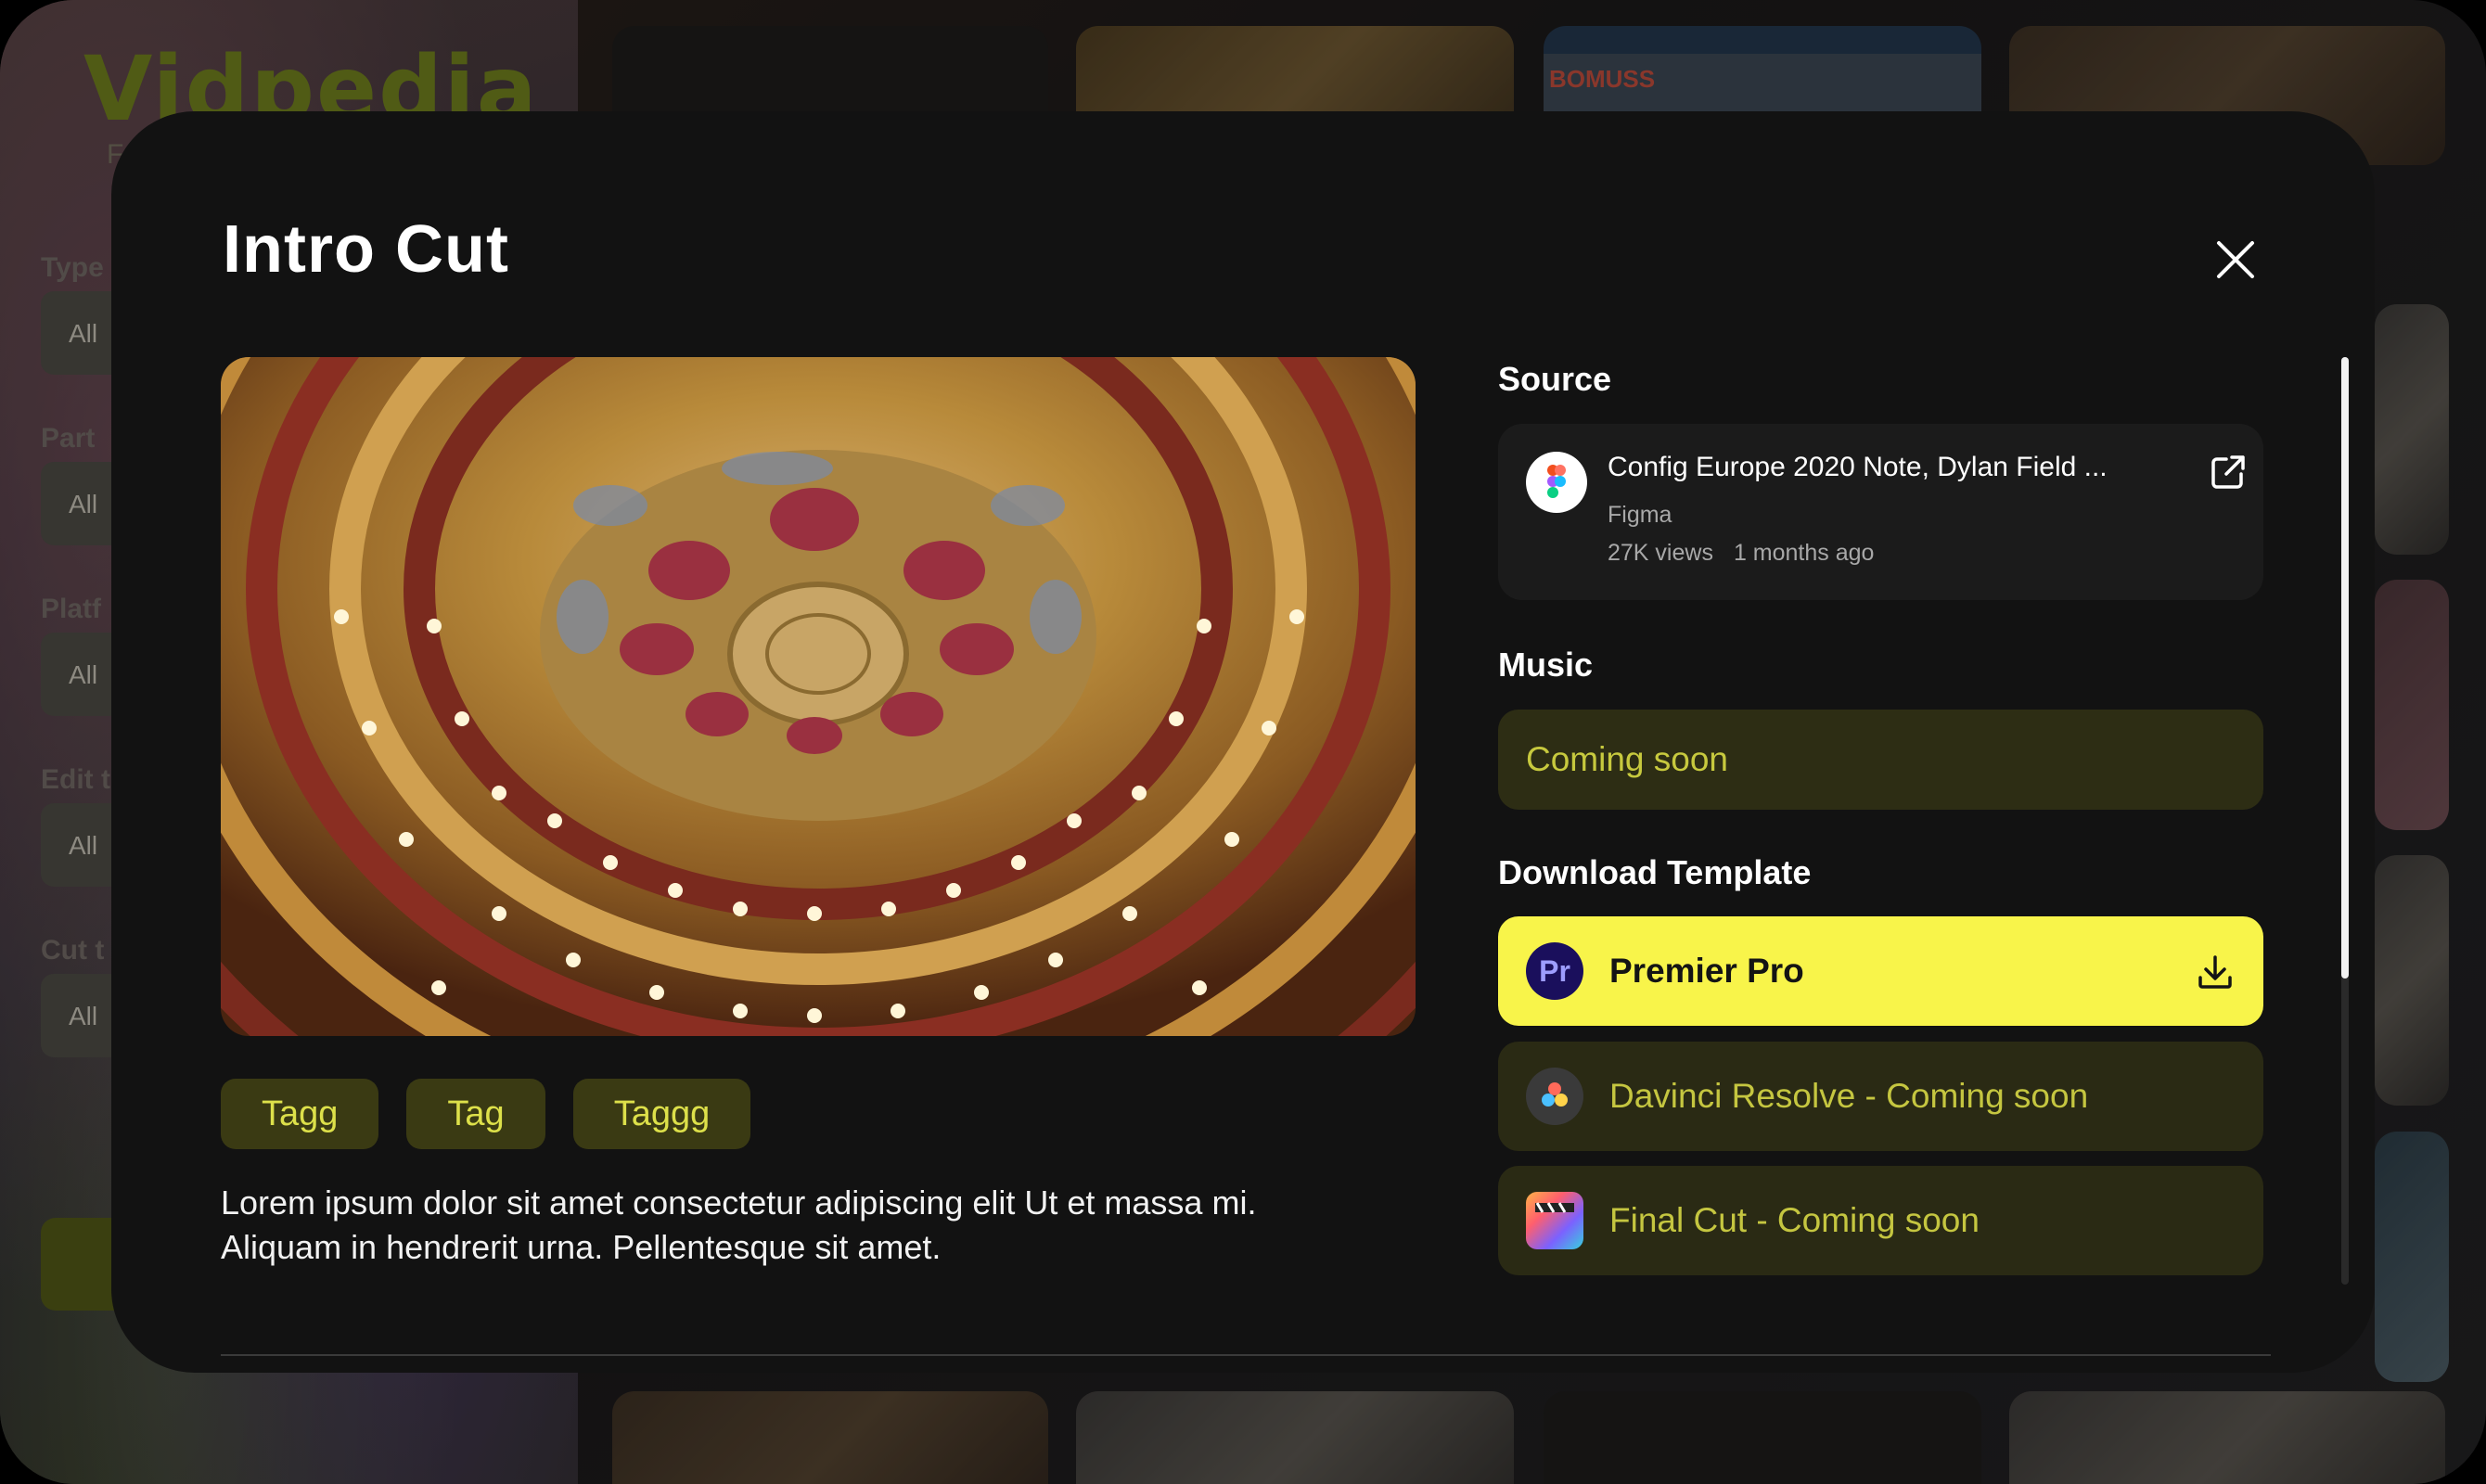 This screenshot has height=1484, width=2486. Describe the element at coordinates (1554, 971) in the screenshot. I see `premiere-pro-icon: Pr` at that location.